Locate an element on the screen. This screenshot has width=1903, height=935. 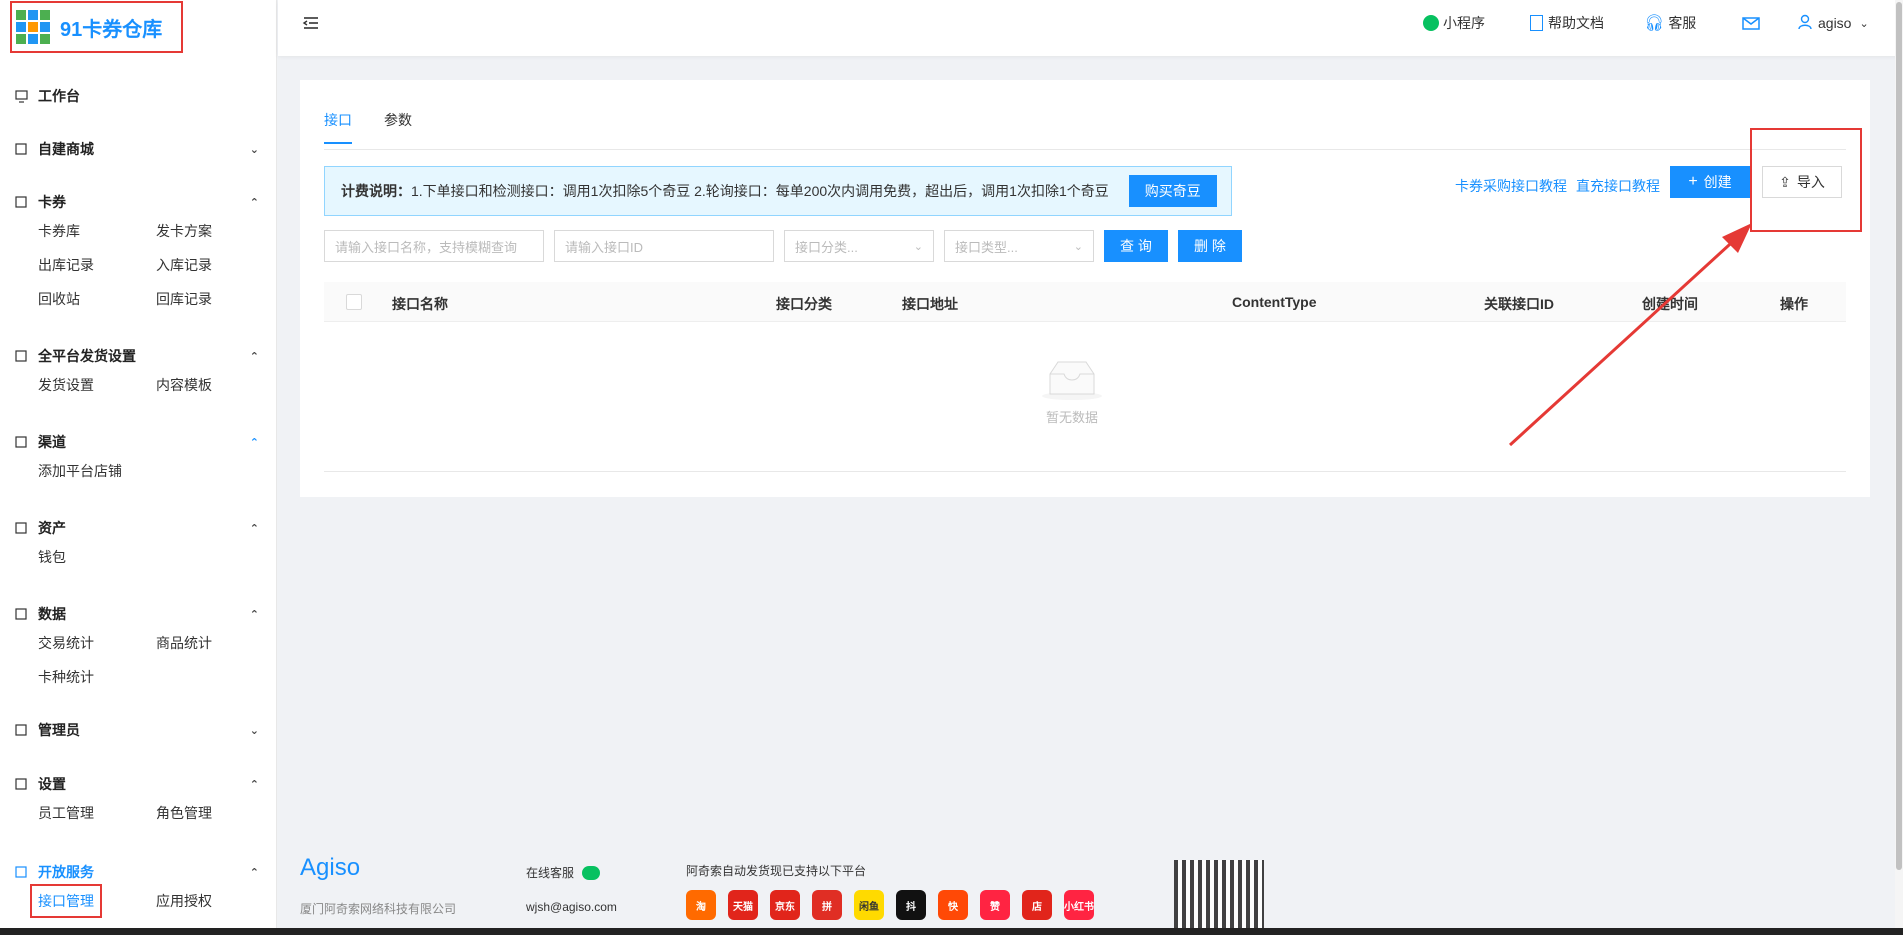
sidebar-item: 回收站 is located at coordinates (97, 299).